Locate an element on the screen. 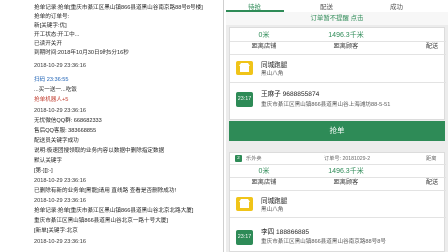  log-line: 售后QQ客服: 383668855 is located at coordinates (65, 131).